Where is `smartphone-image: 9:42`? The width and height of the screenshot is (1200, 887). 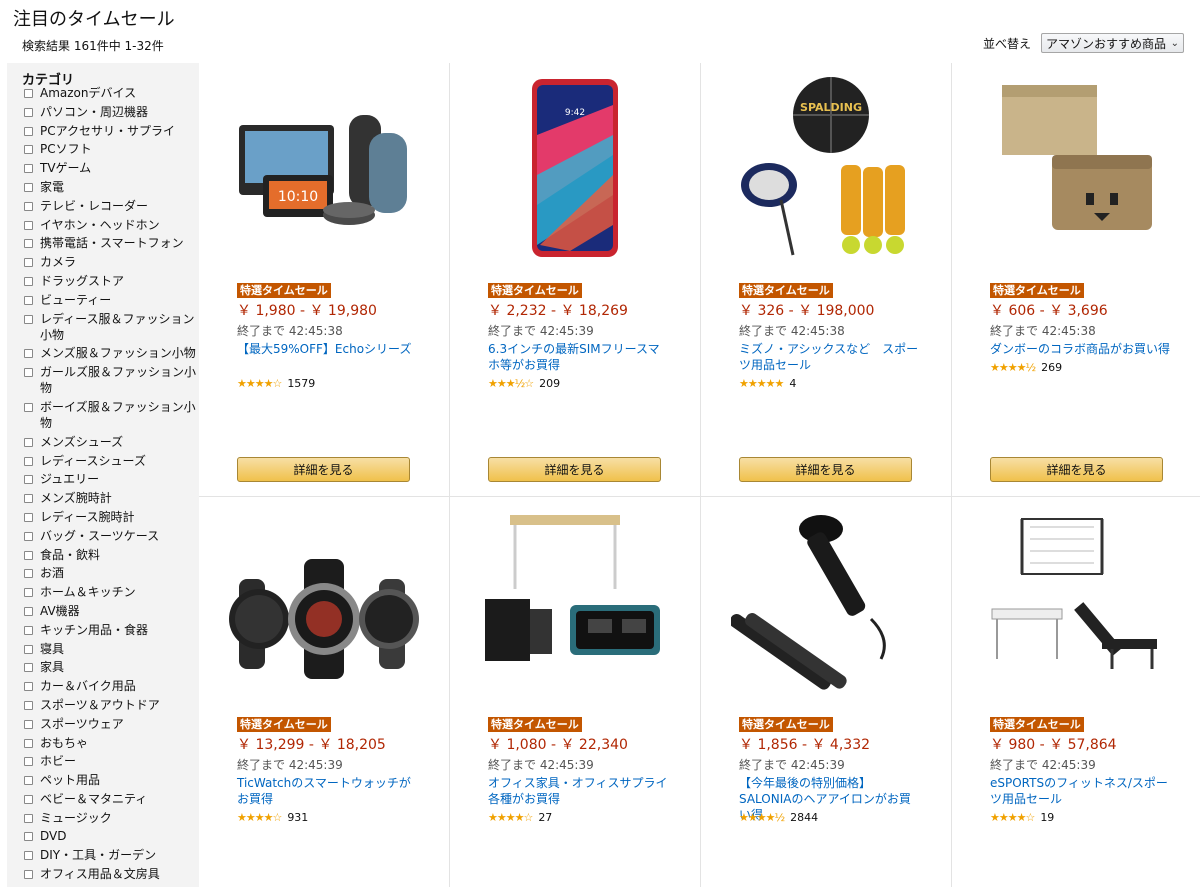
smartphone-image: 9:42 is located at coordinates (575, 170).